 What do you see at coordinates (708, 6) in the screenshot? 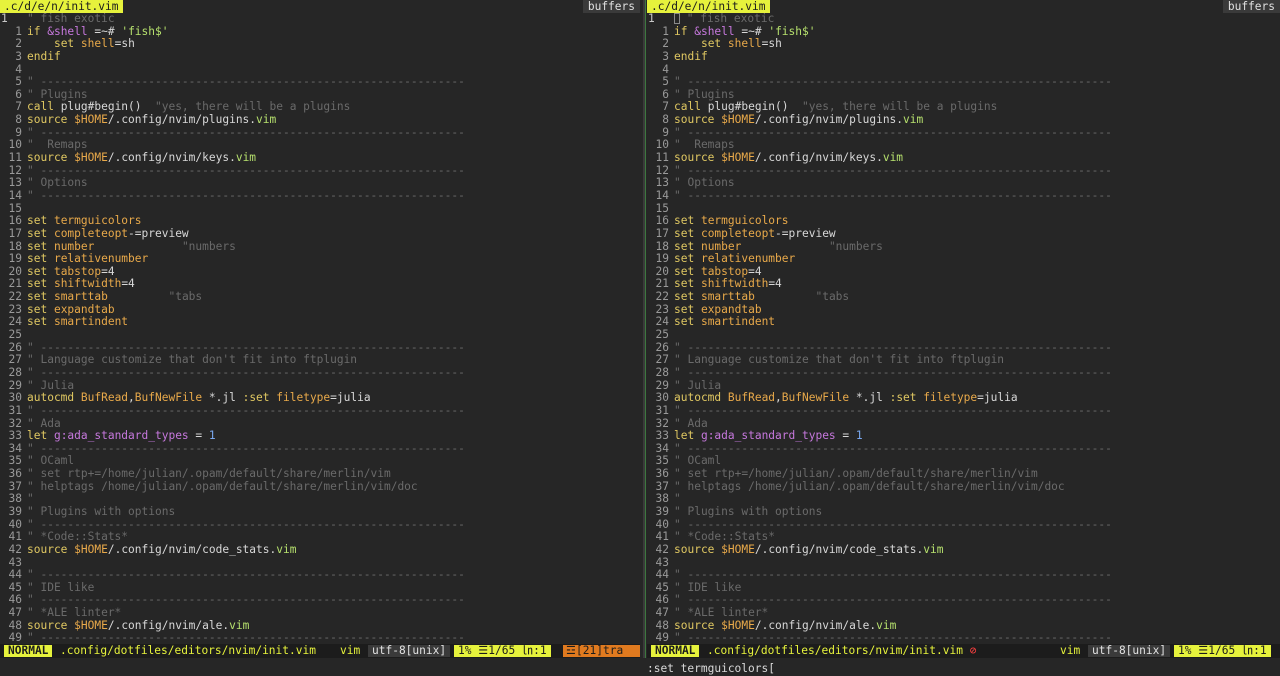
I see `right-tab-active: .c/d/e/n/init.vim` at bounding box center [708, 6].